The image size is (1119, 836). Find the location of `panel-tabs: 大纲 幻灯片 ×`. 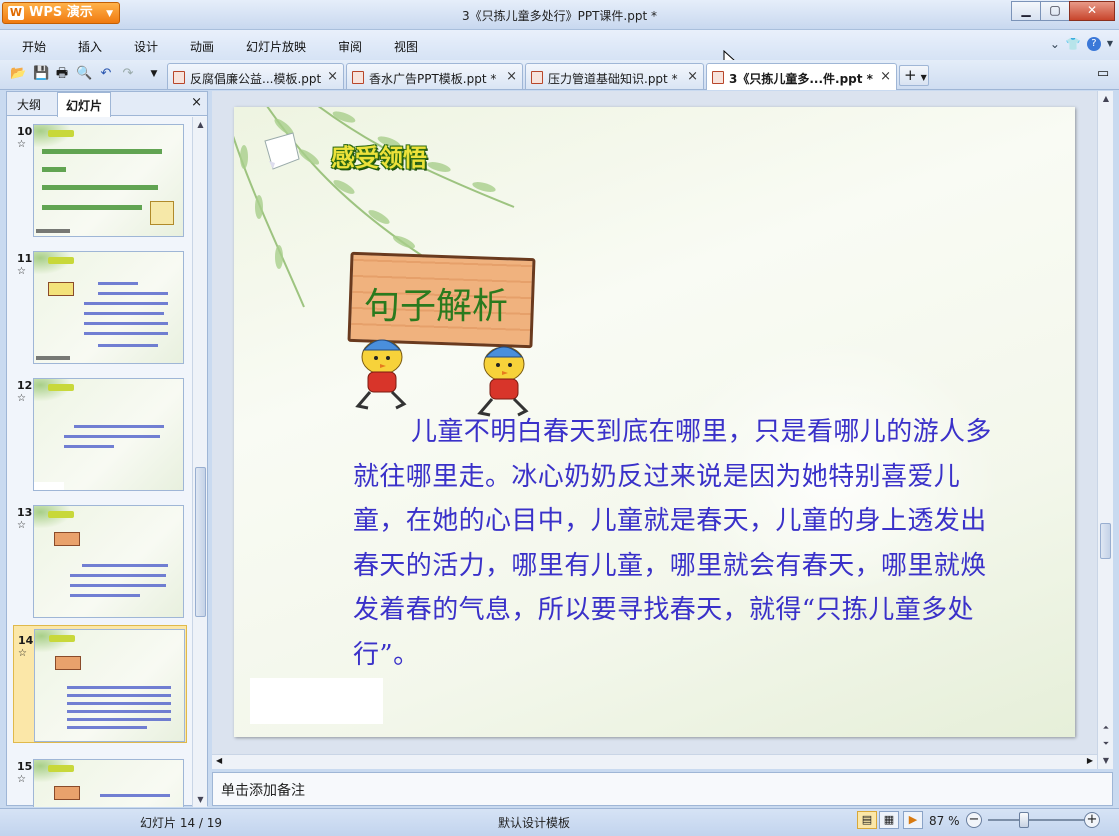

panel-tabs: 大纲 幻灯片 × is located at coordinates (107, 104).